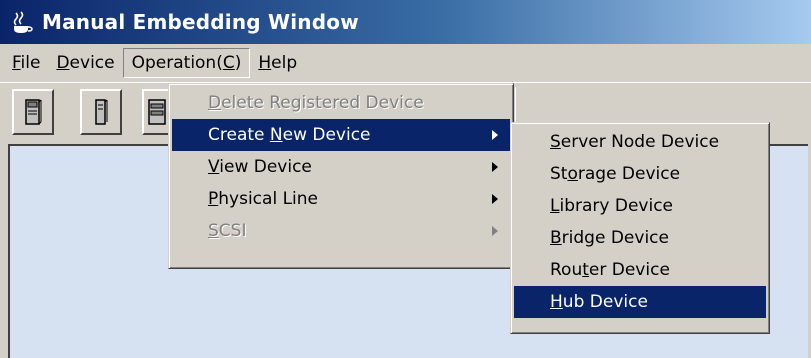 This screenshot has width=811, height=358. Describe the element at coordinates (284, 63) in the screenshot. I see `menu-help-text-rest: elp` at that location.